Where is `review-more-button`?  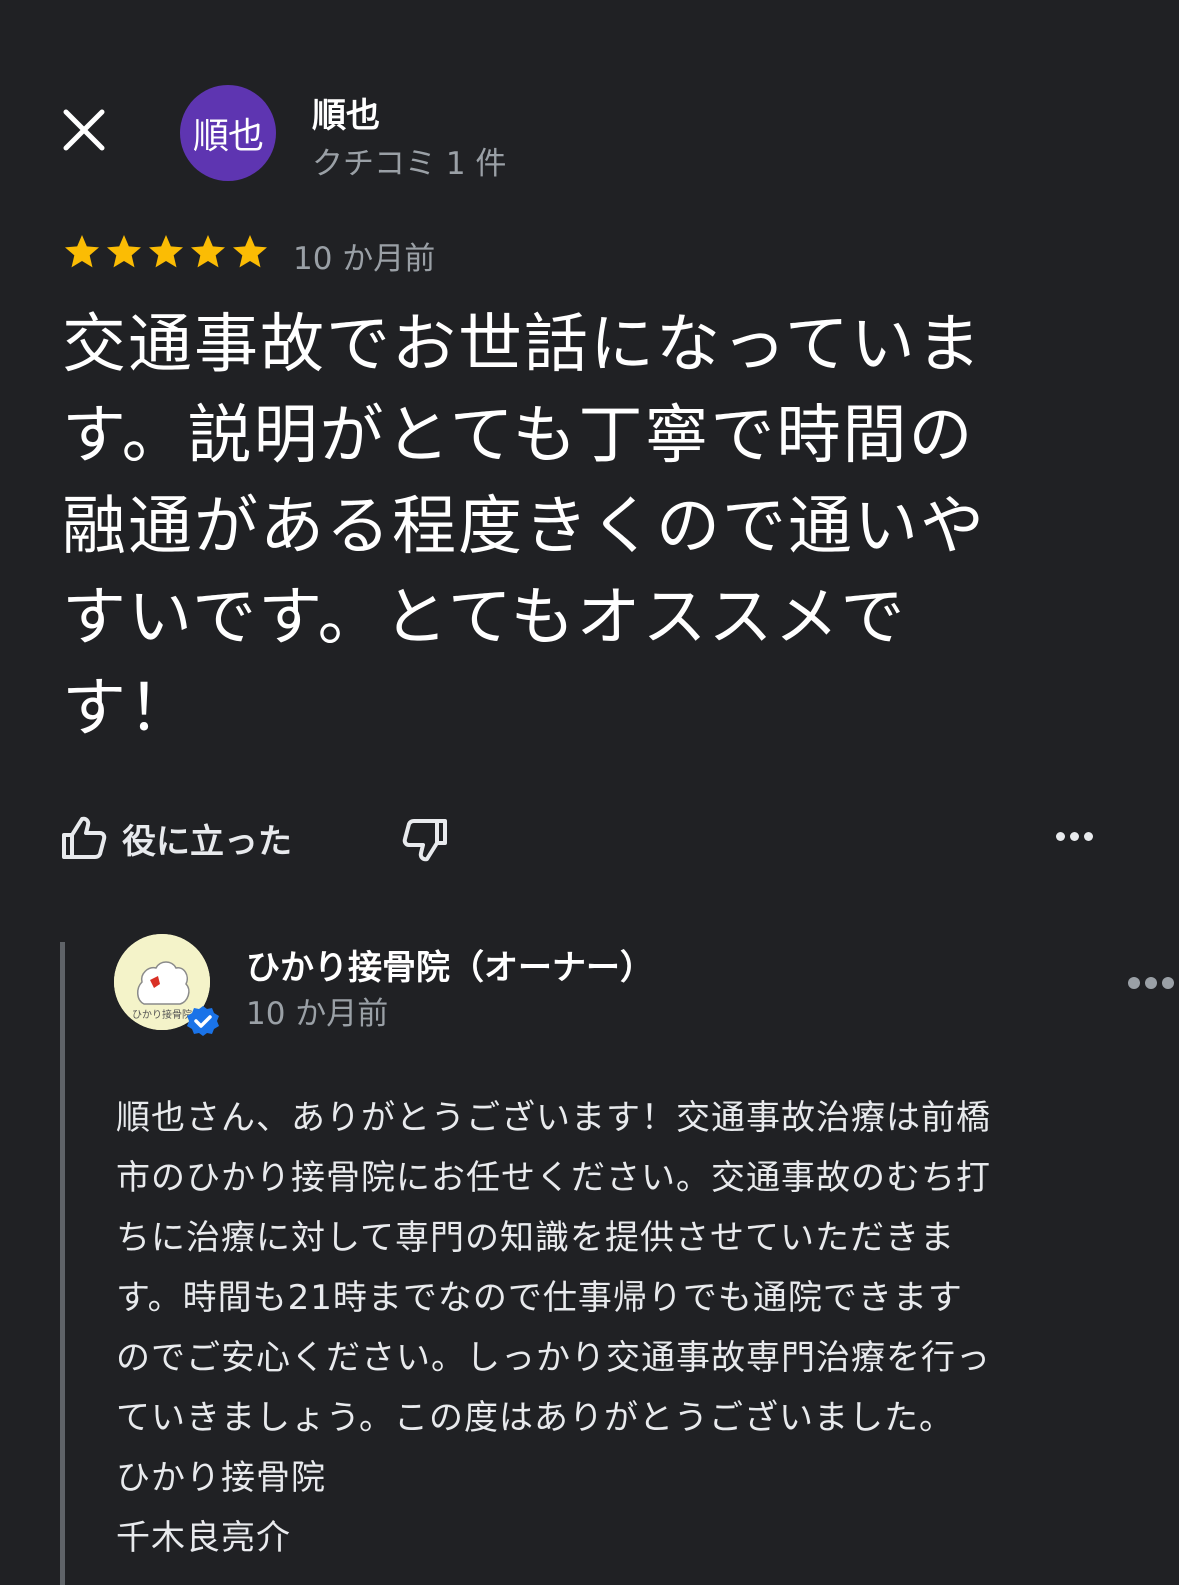
review-more-button is located at coordinates (1074, 836).